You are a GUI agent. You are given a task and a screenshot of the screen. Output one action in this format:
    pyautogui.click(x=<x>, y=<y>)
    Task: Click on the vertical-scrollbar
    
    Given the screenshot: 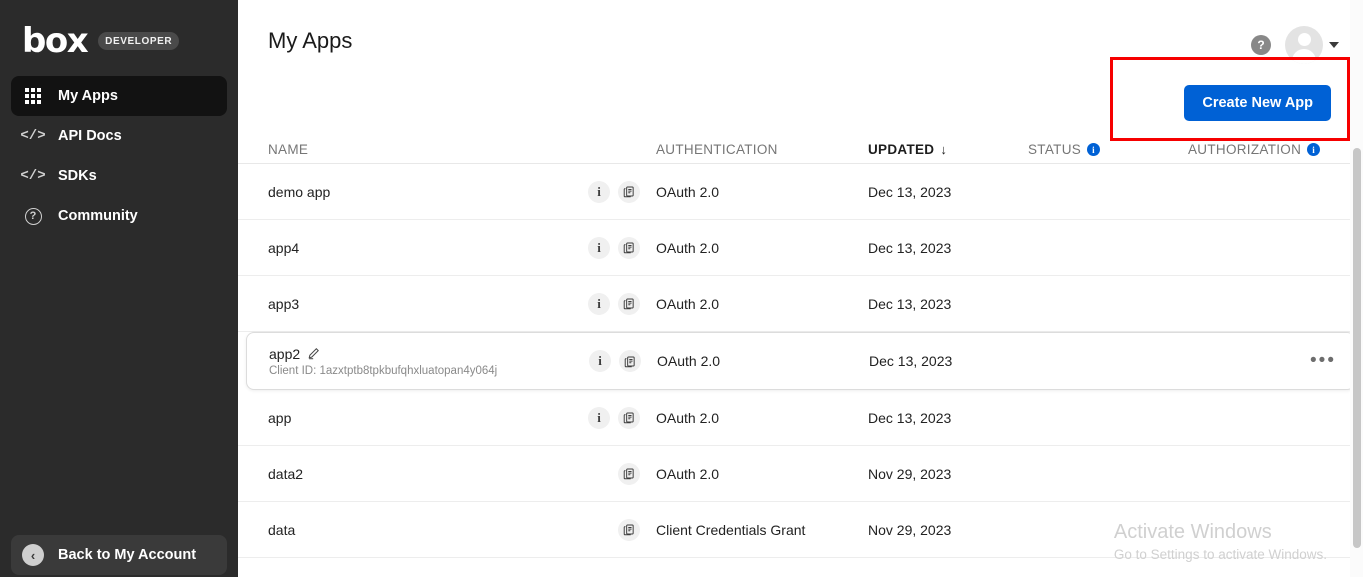 What is the action you would take?
    pyautogui.click(x=1356, y=288)
    